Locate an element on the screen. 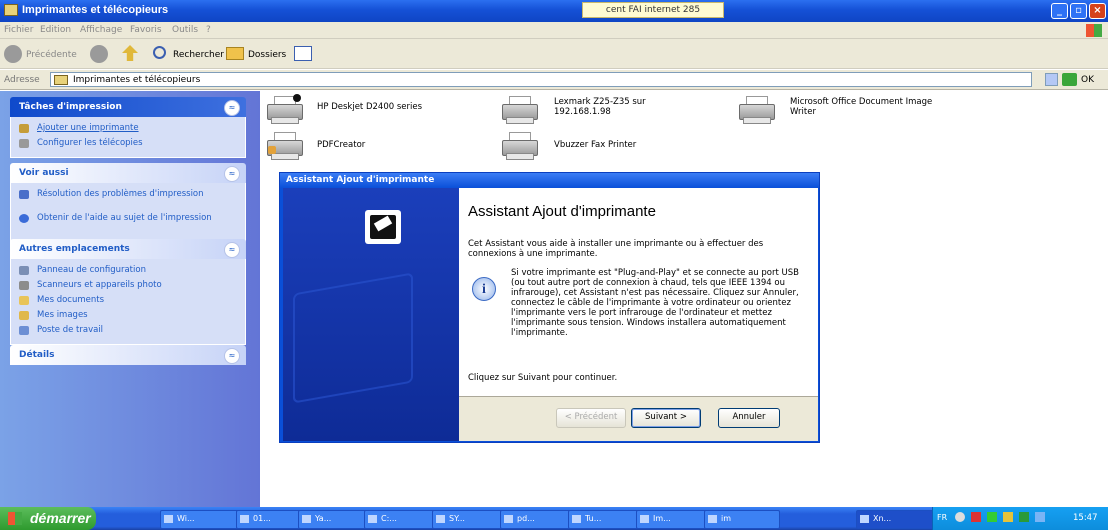 This screenshot has width=1108, height=530. search-button-label: Rechercher is located at coordinates (198, 55).